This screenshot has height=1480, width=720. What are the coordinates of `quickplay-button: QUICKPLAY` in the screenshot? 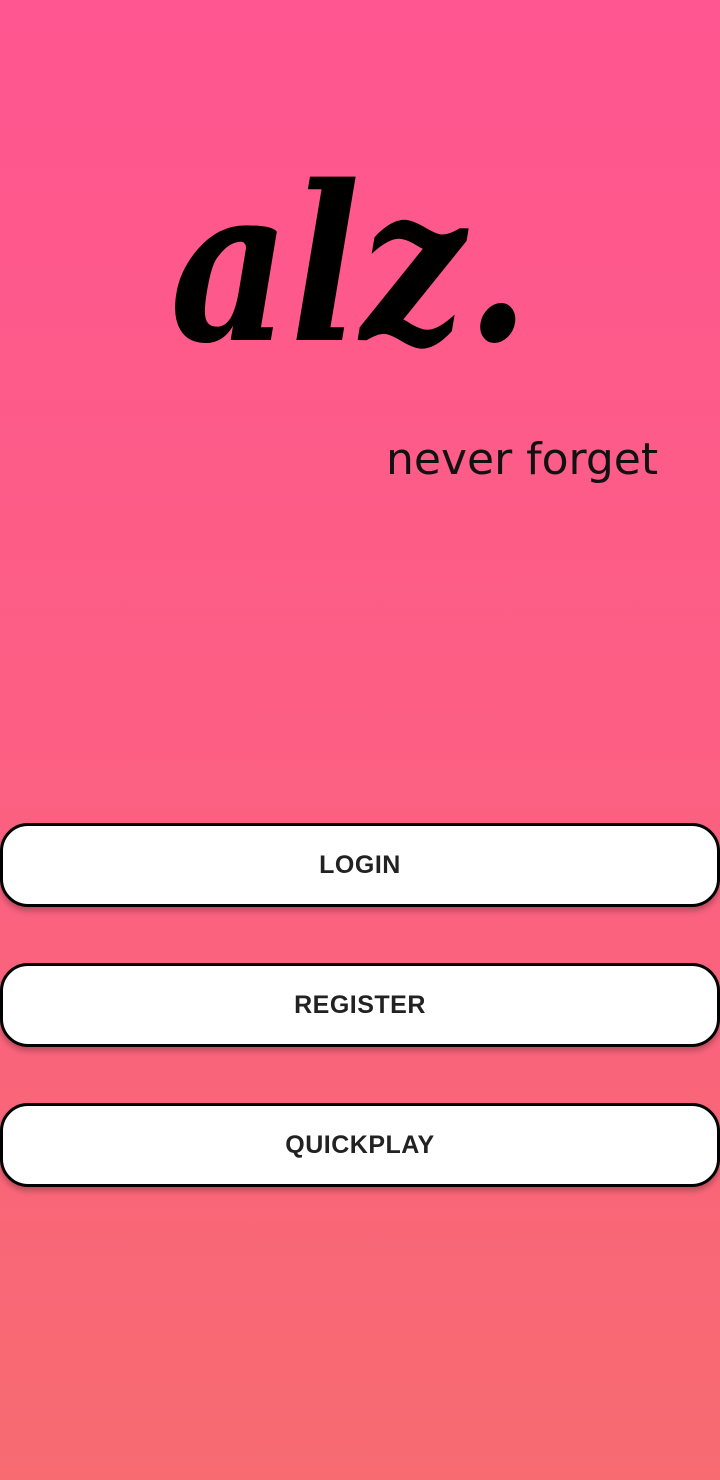 It's located at (360, 1145).